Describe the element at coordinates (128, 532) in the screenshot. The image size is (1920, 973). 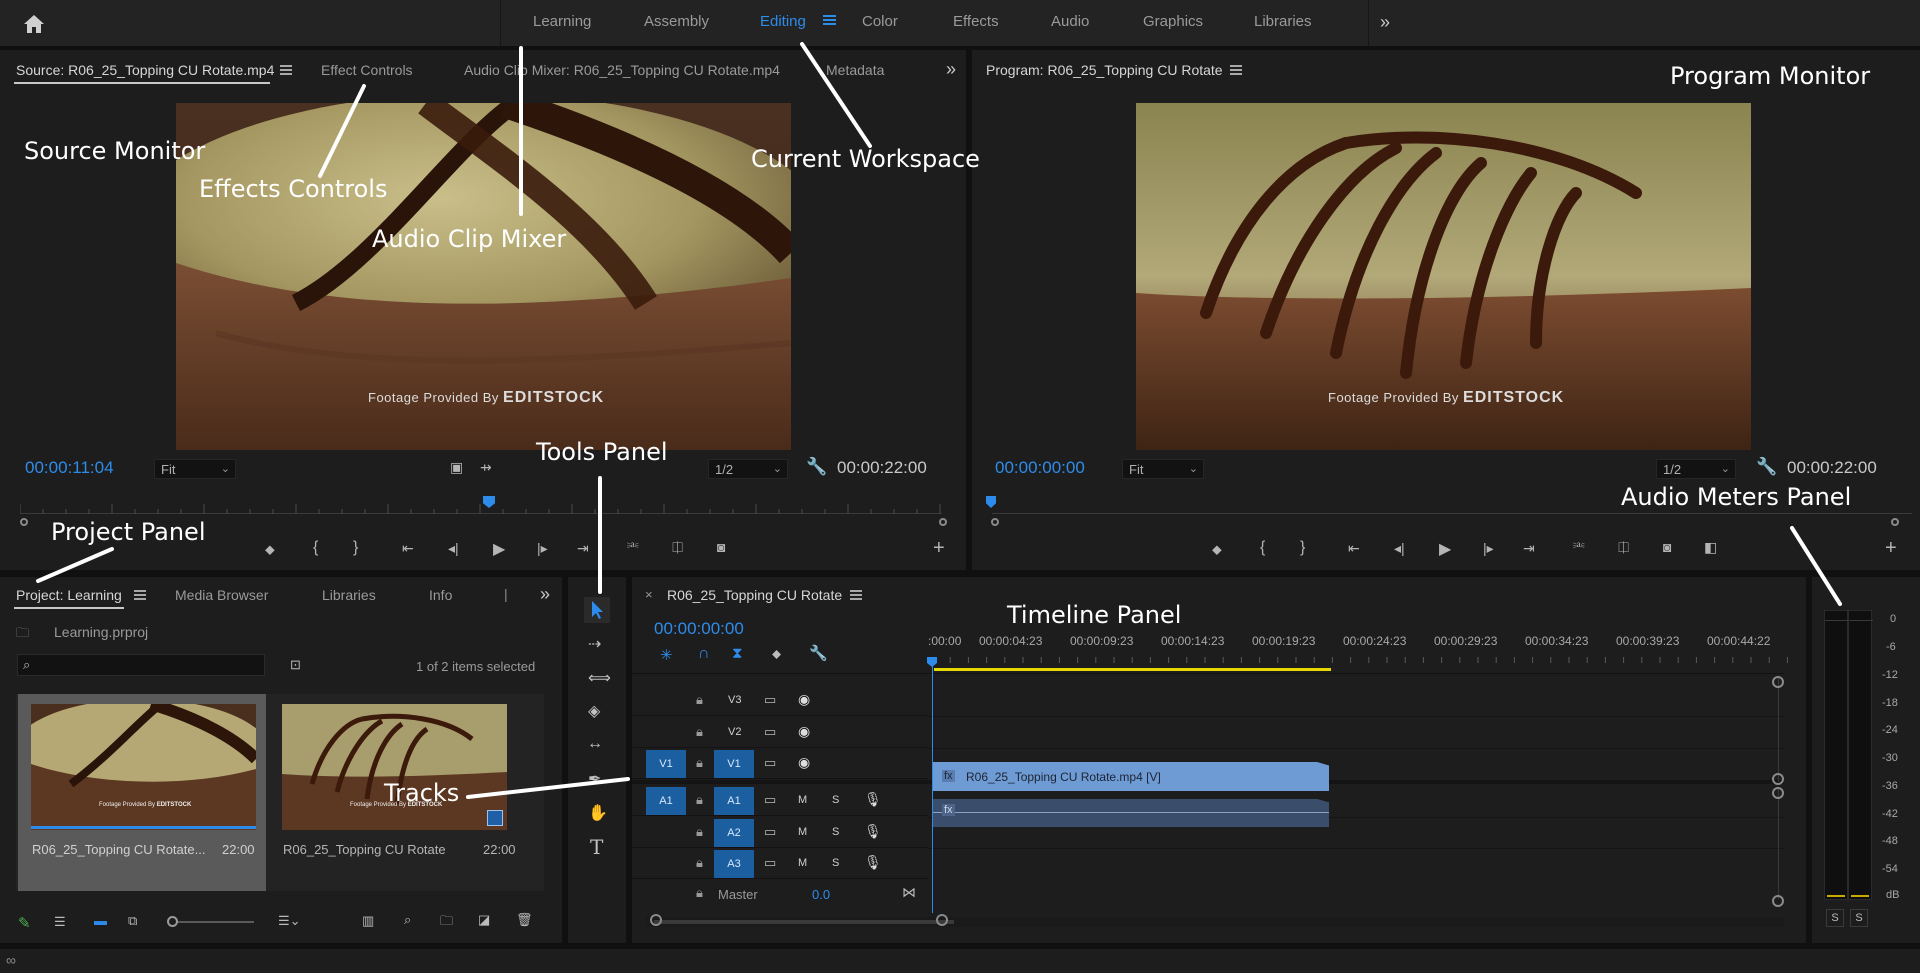
I see `annotation-project-panel: Project Panel` at that location.